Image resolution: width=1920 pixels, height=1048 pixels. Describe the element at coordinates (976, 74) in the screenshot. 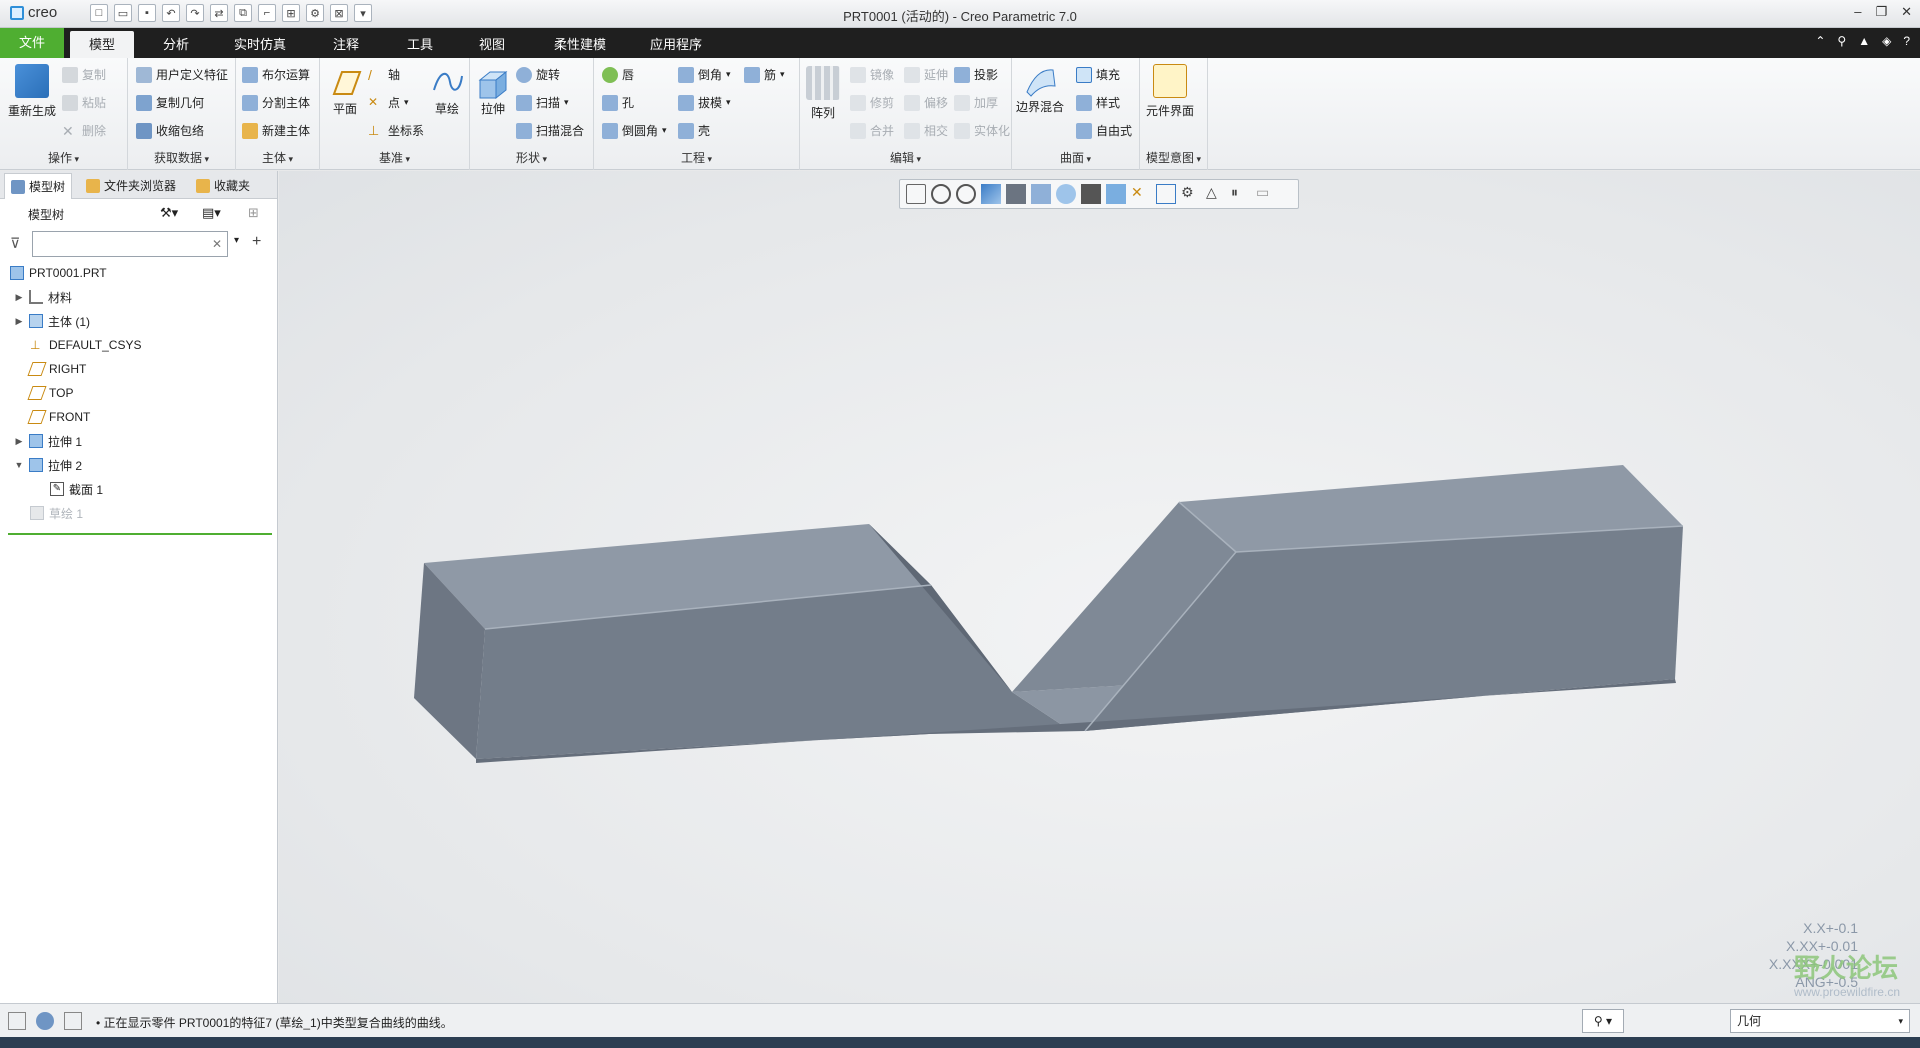

I see `project-button: 投影` at that location.